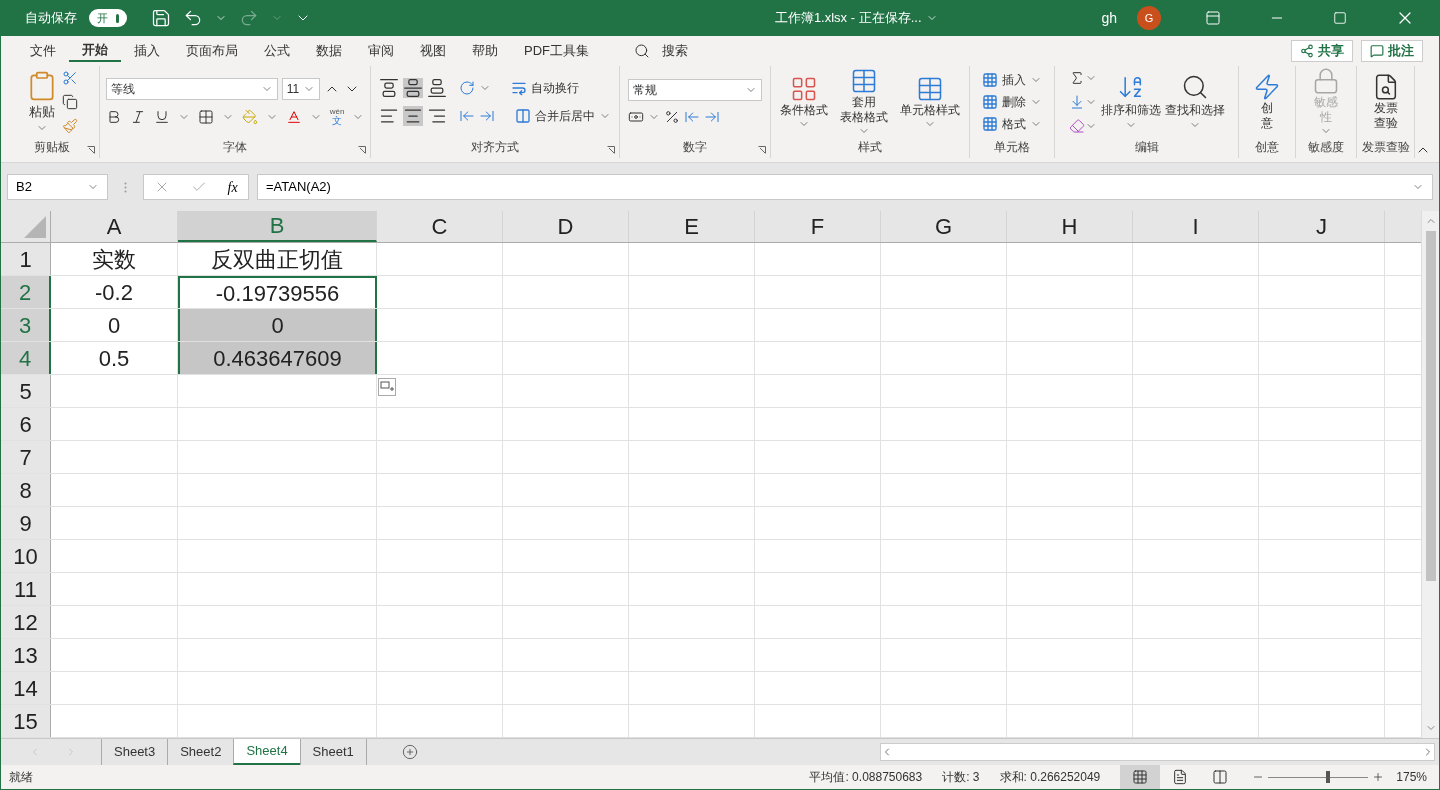  What do you see at coordinates (57, 187) in the screenshot?
I see `name-box: B2` at bounding box center [57, 187].